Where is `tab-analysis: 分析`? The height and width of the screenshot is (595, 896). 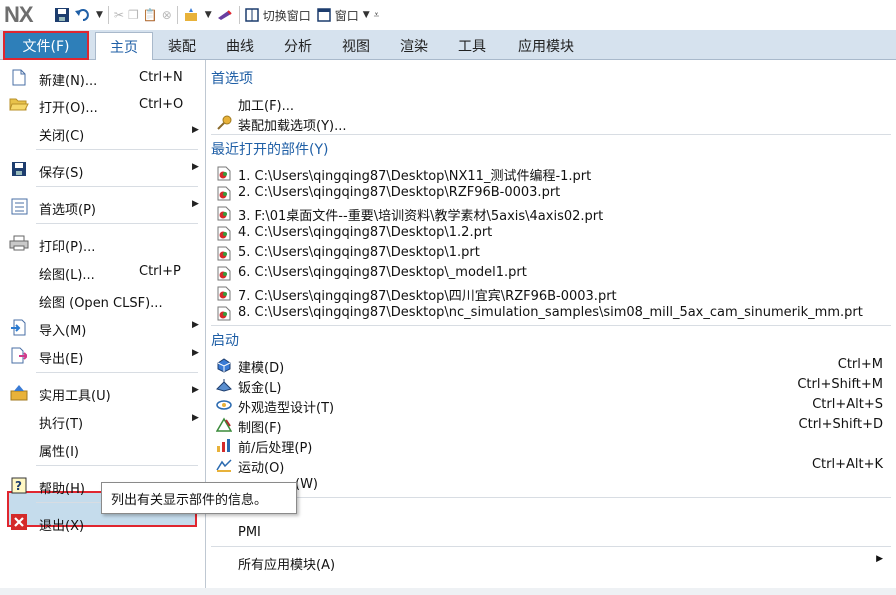 tab-analysis: 分析 is located at coordinates (298, 46).